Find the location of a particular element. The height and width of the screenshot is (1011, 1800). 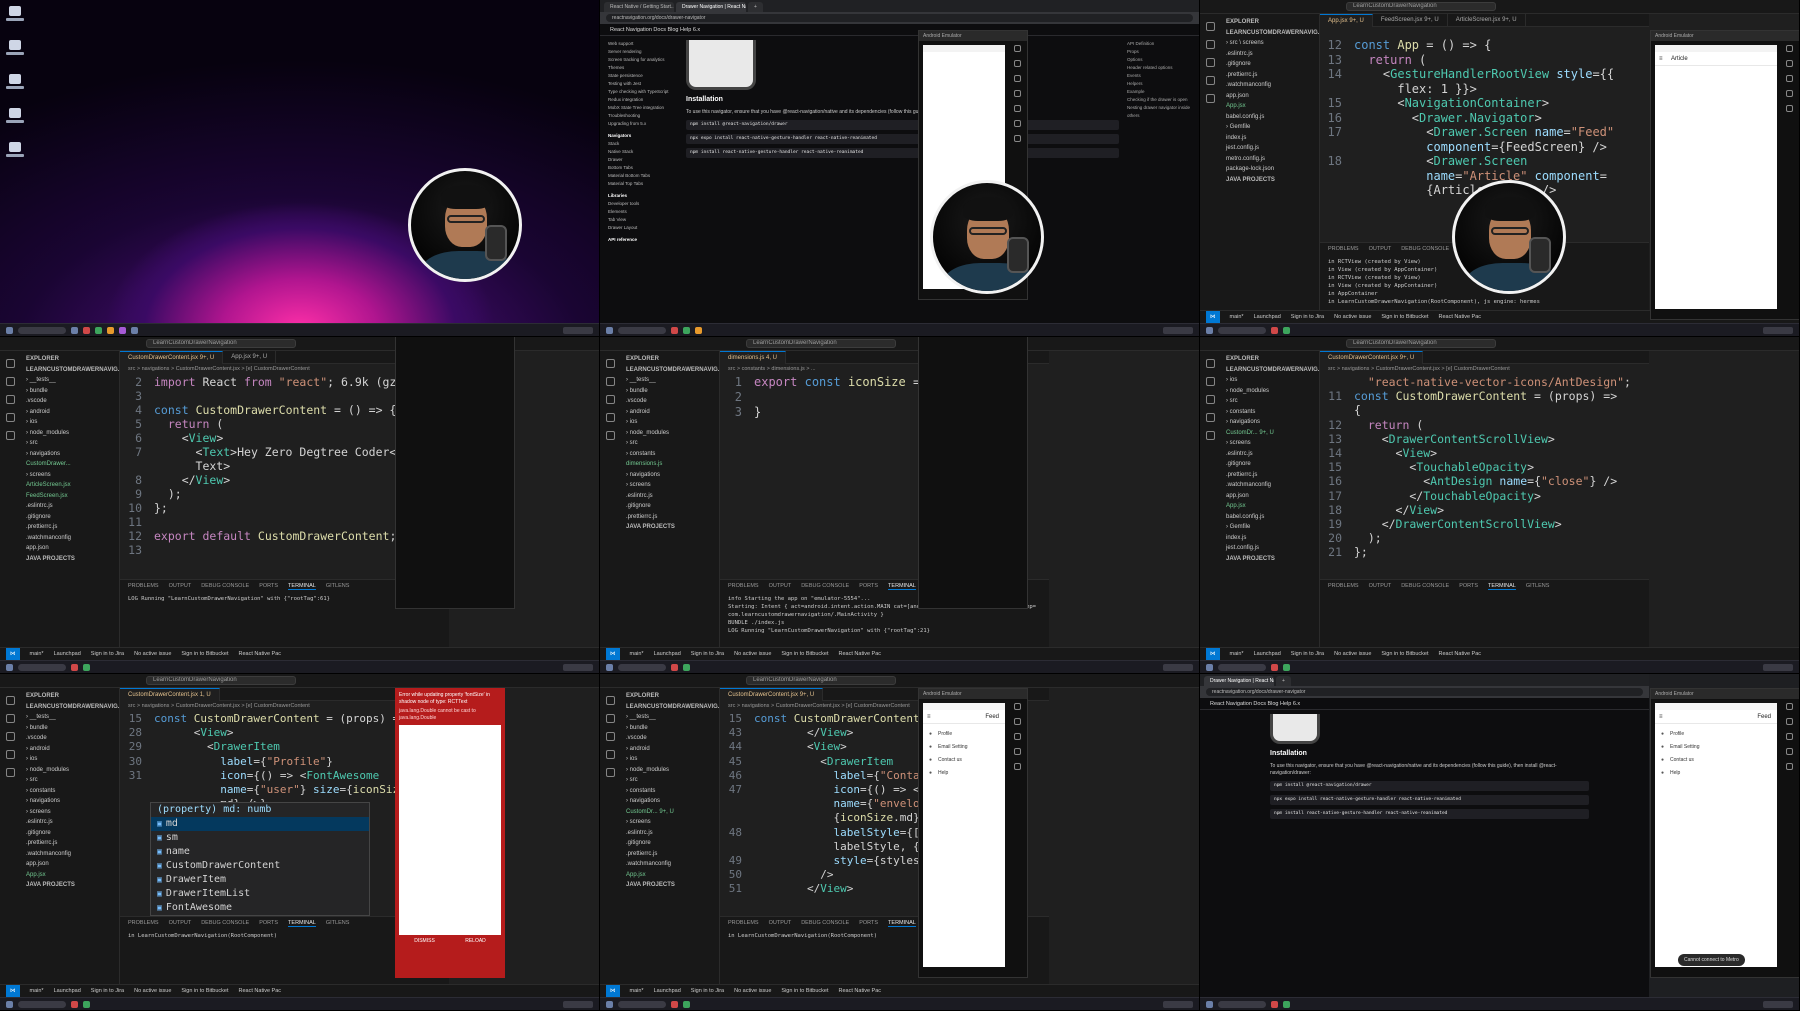

file-tree-item: CustomDr... 9+, U is located at coordinates (1272, 433).